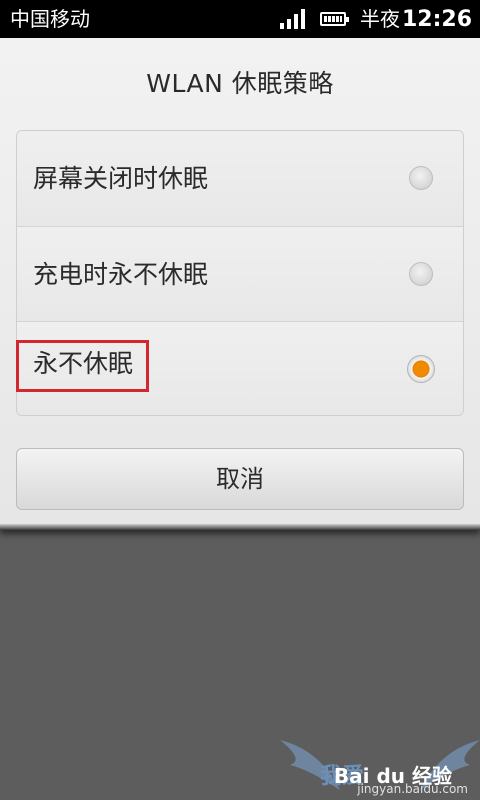 The height and width of the screenshot is (800, 480). I want to click on option-label: 屏幕关闭时休眠, so click(121, 178).